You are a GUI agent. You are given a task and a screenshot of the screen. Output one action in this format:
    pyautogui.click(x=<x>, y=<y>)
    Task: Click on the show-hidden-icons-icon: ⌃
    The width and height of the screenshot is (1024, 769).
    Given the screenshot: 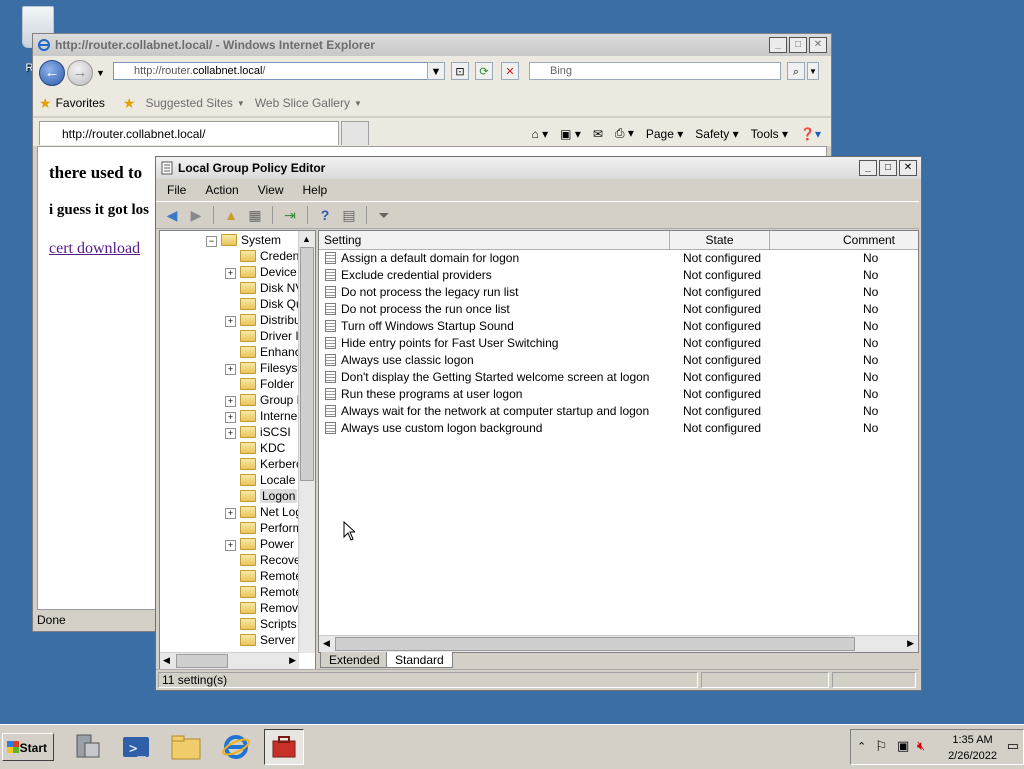 What is the action you would take?
    pyautogui.click(x=861, y=746)
    